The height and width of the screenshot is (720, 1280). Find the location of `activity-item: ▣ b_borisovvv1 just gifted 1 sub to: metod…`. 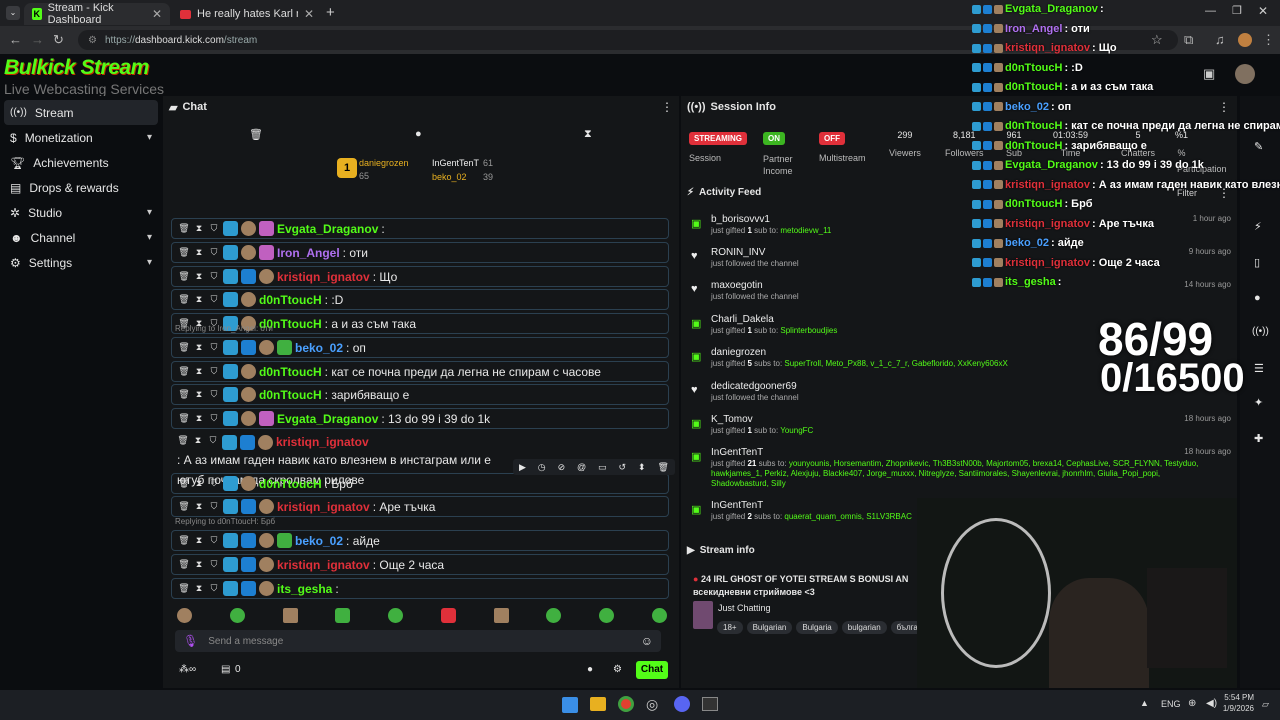

activity-item: ▣ b_borisovvv1 just gifted 1 sub to: metod… is located at coordinates (961, 230).